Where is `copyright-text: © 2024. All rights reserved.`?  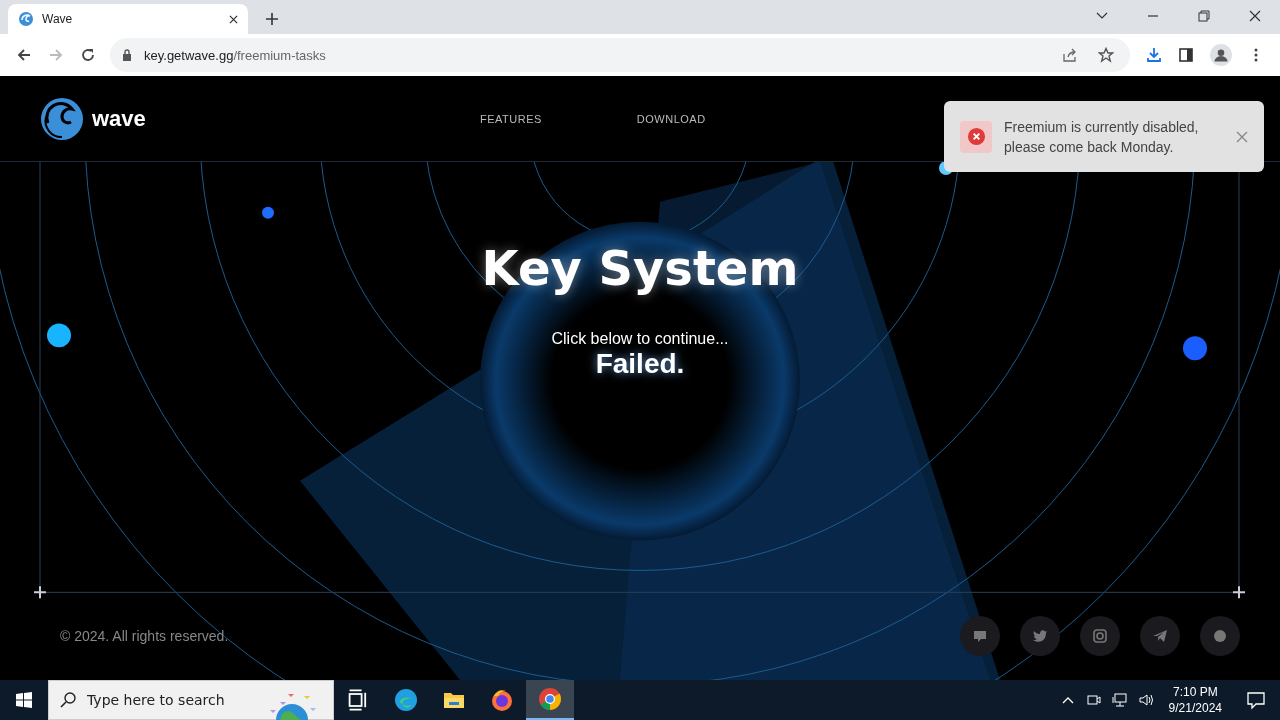
copyright-text: © 2024. All rights reserved. is located at coordinates (145, 636).